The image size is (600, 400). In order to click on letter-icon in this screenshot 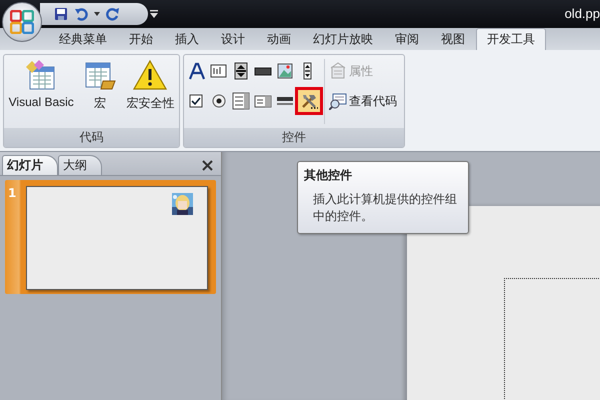, I will do `click(197, 71)`.